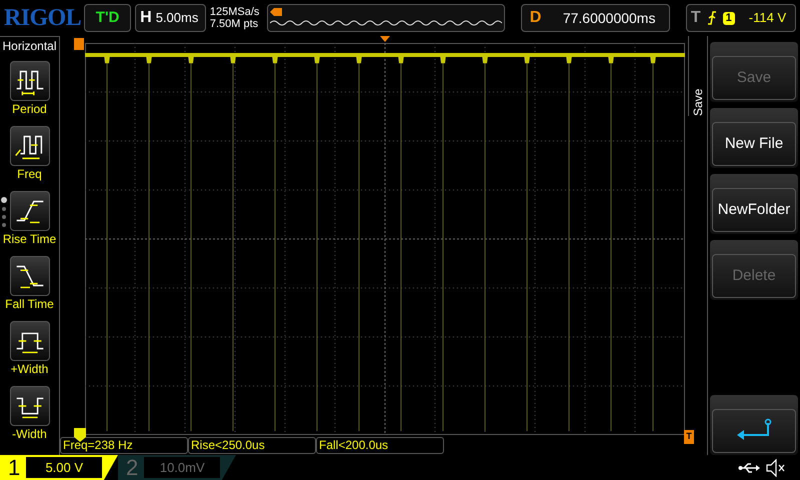 This screenshot has height=480, width=800. I want to click on channel-tab: 1 5.00 V, so click(59, 467).